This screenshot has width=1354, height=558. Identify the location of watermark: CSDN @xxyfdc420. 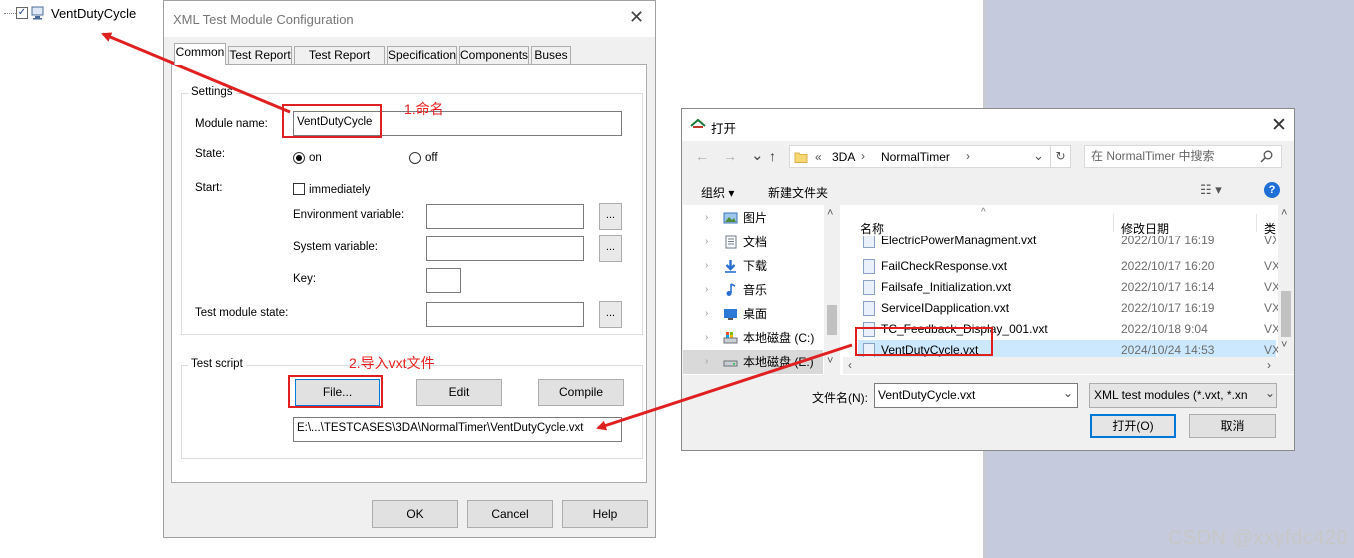
(1257, 538).